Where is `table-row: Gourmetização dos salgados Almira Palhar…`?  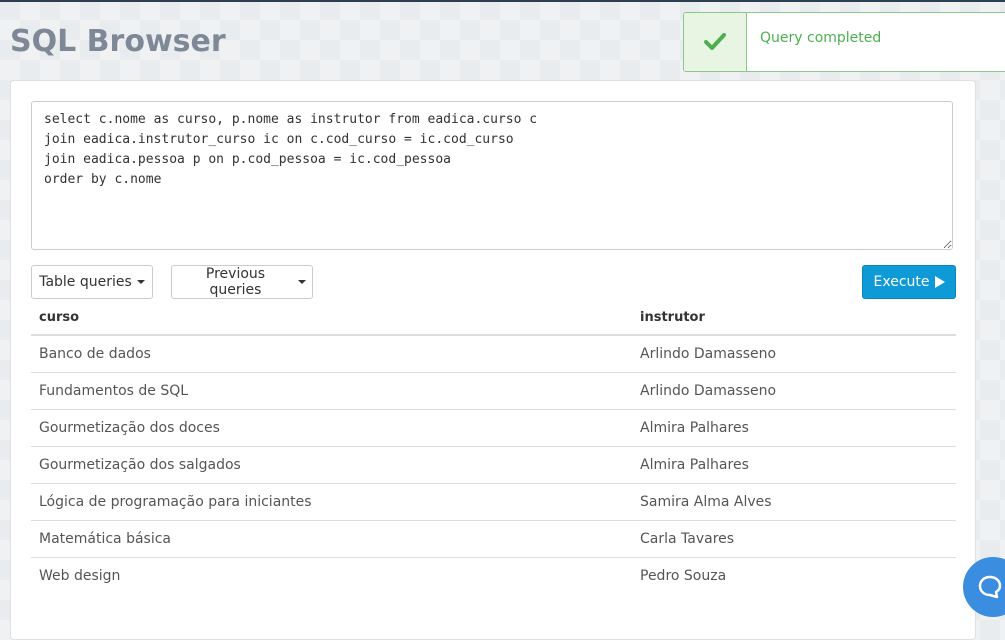 table-row: Gourmetização dos salgados Almira Palhar… is located at coordinates (493, 465).